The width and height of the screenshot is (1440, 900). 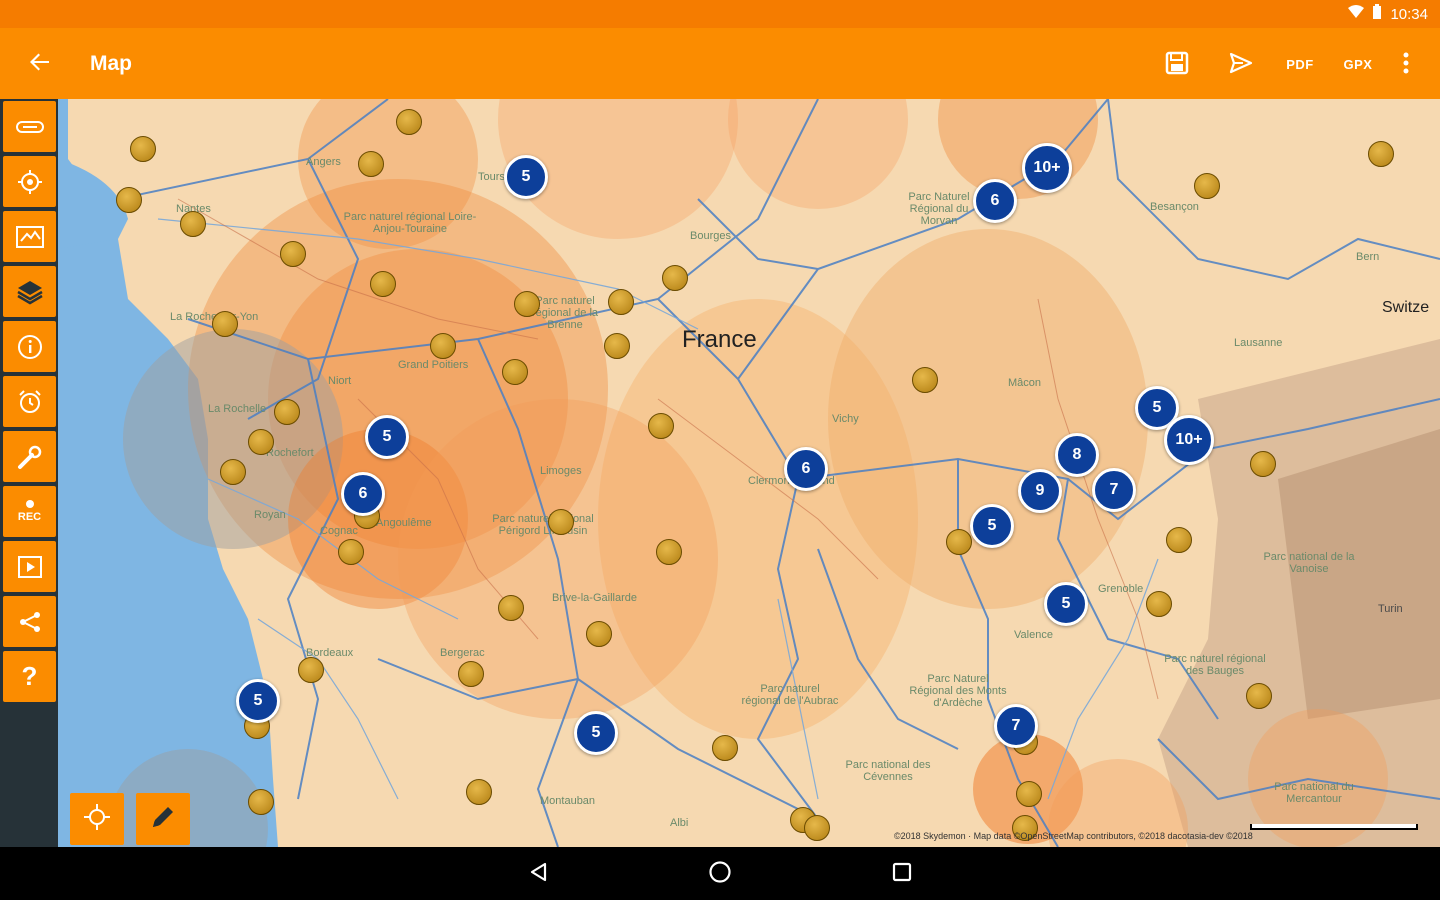 I want to click on battery-icon, so click(x=1377, y=14).